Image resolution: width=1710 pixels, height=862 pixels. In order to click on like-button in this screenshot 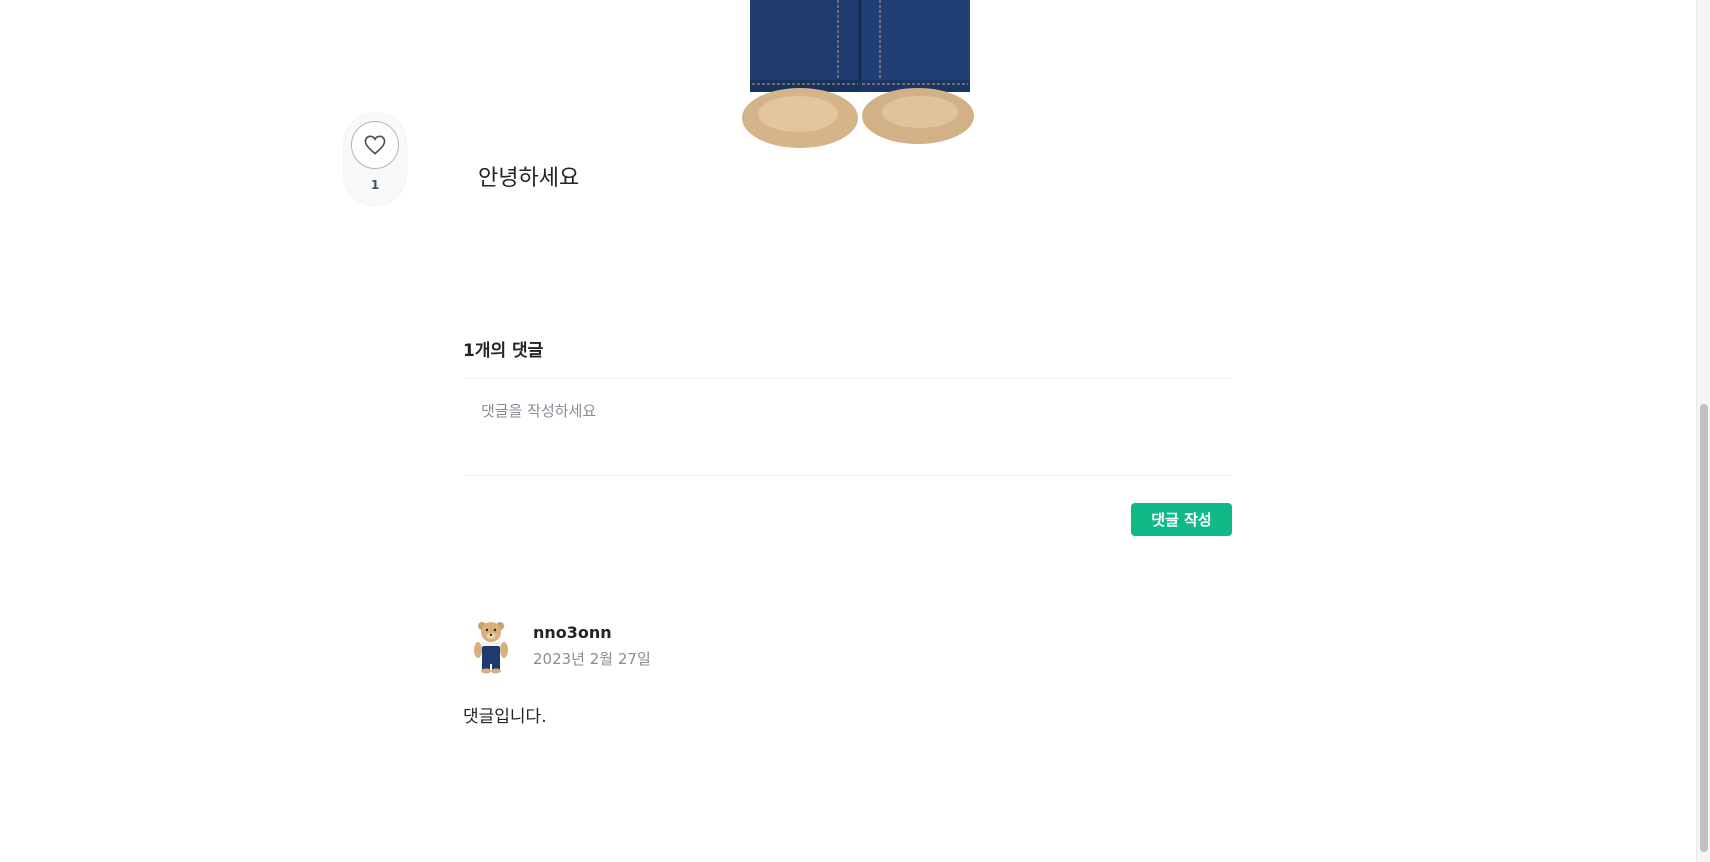, I will do `click(375, 145)`.